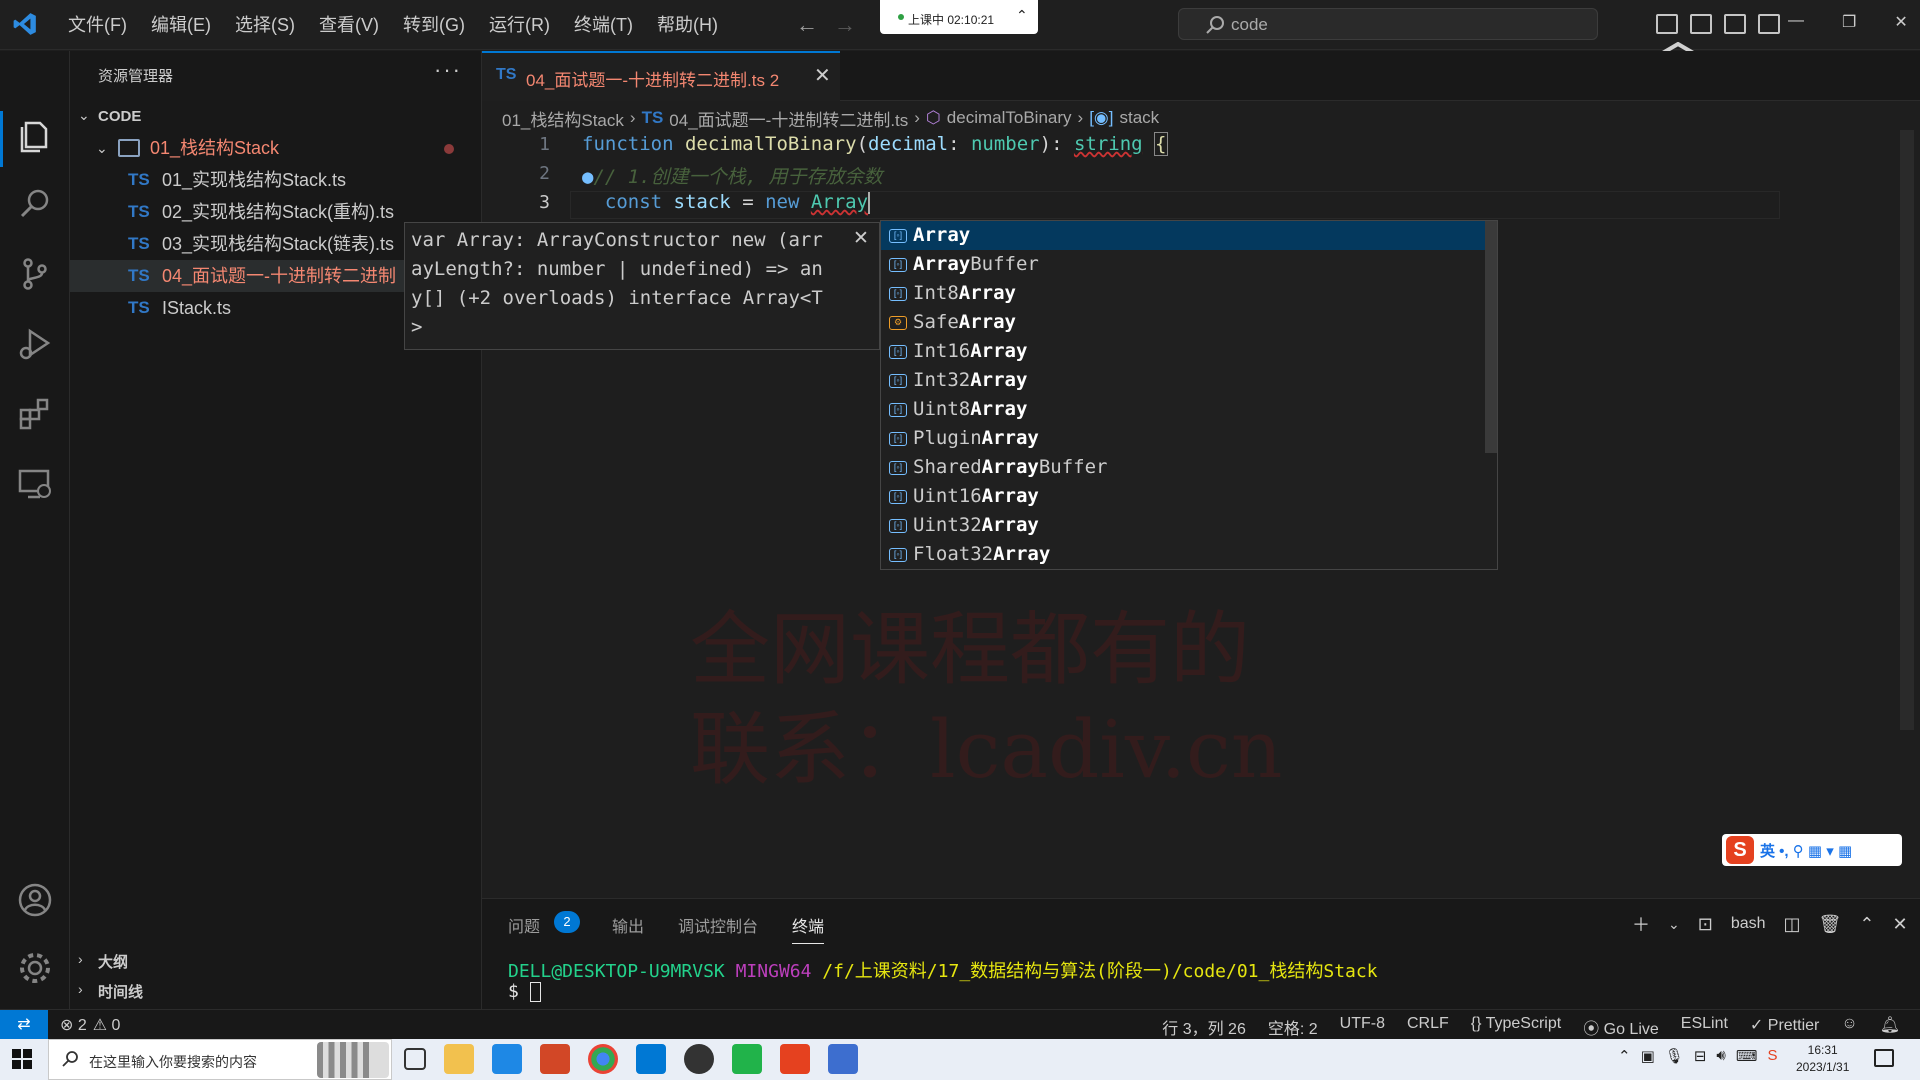  Describe the element at coordinates (807, 25) in the screenshot. I see `back-arrow-icon: ←` at that location.